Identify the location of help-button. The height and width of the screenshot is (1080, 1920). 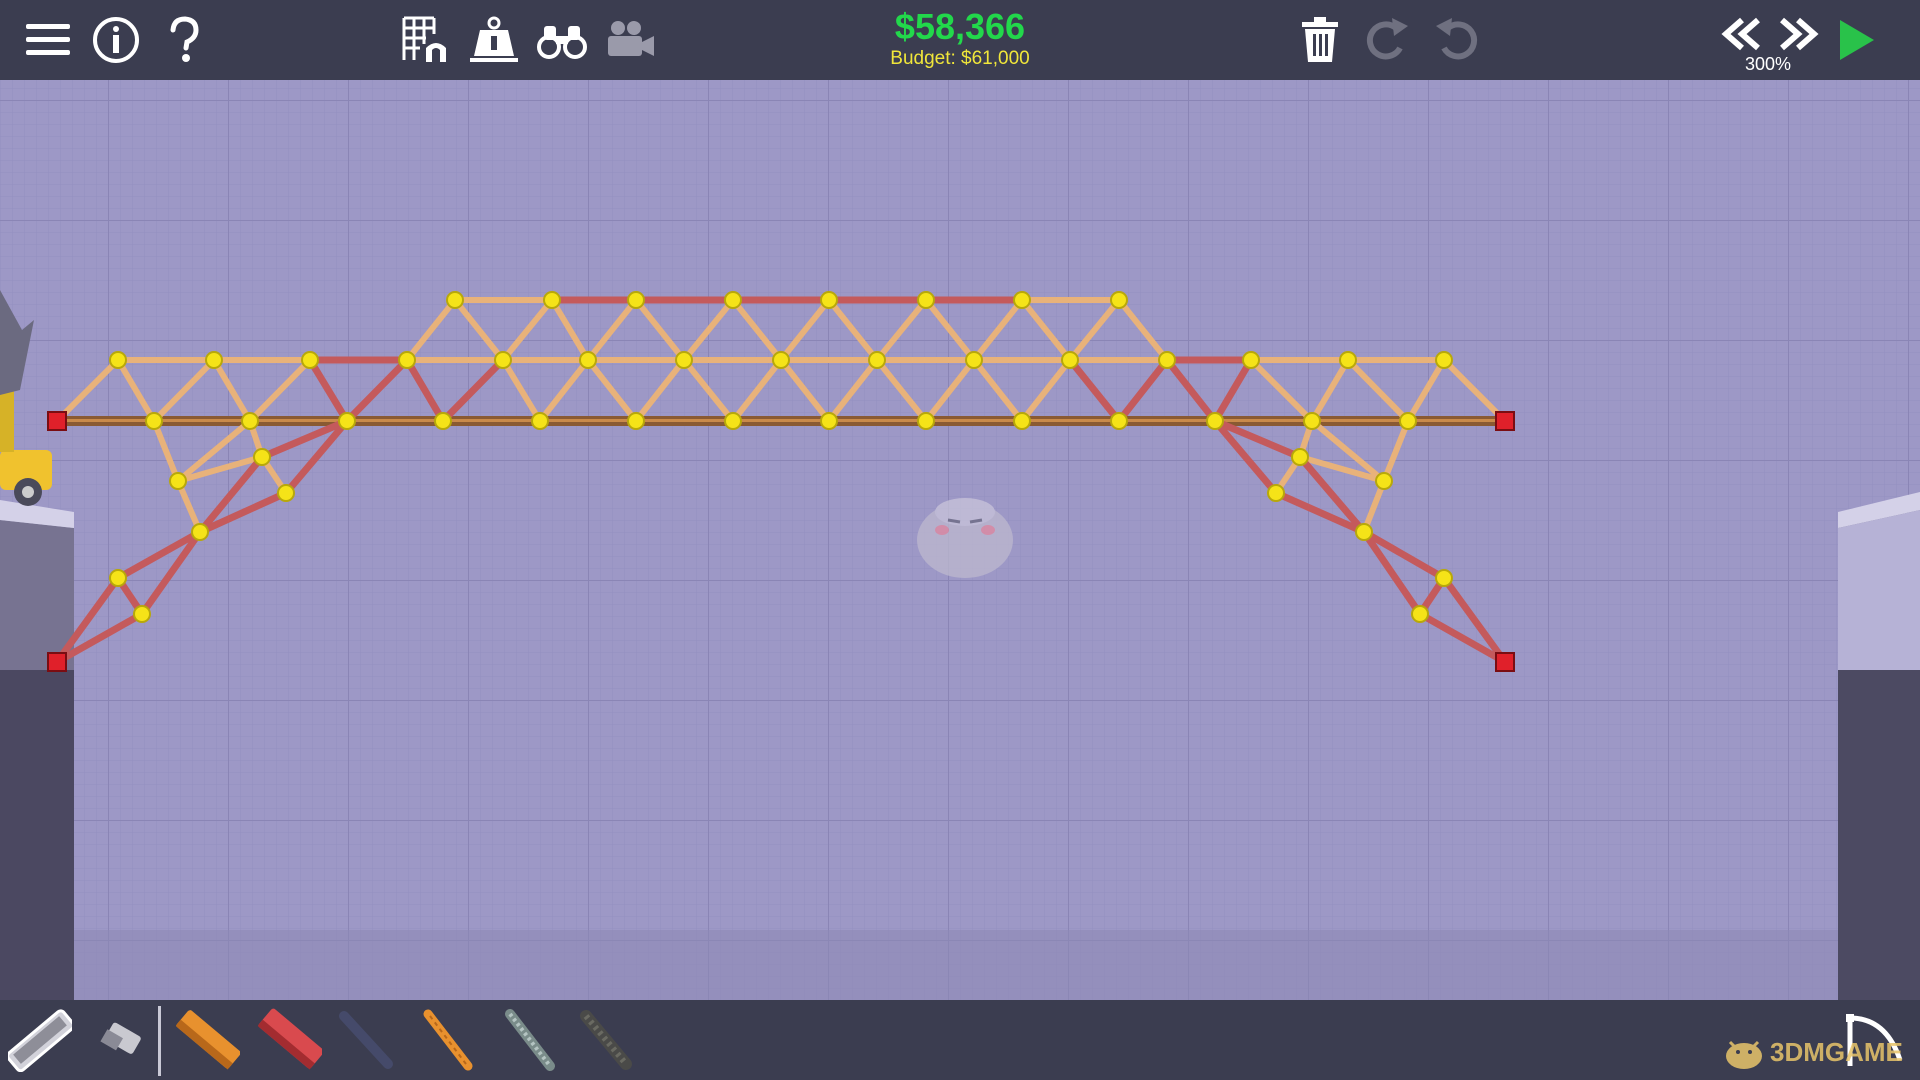
(184, 40).